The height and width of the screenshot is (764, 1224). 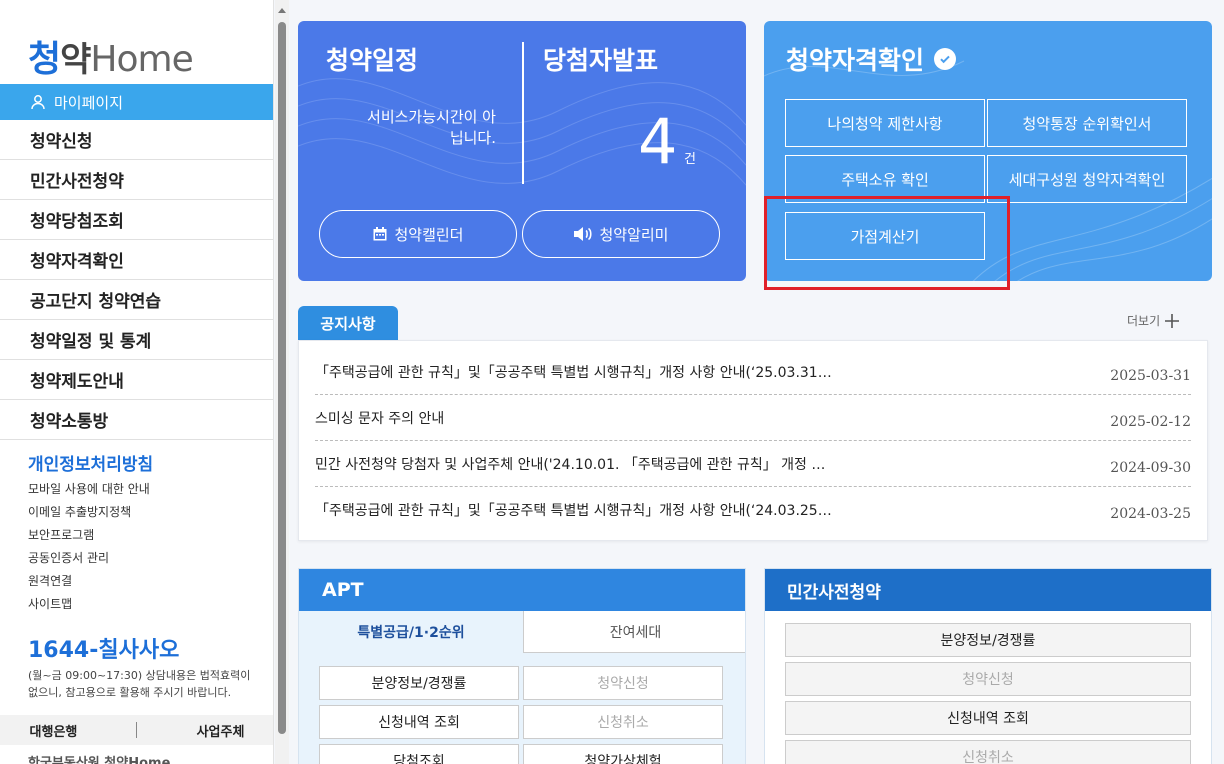 What do you see at coordinates (988, 718) in the screenshot?
I see `private-history-button: 신청내역 조회` at bounding box center [988, 718].